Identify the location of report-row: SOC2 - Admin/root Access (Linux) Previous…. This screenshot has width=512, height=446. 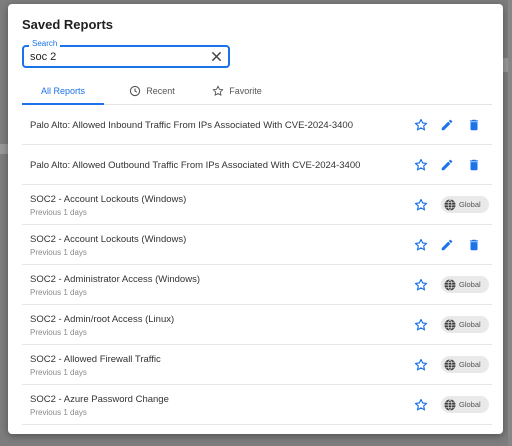
(257, 325).